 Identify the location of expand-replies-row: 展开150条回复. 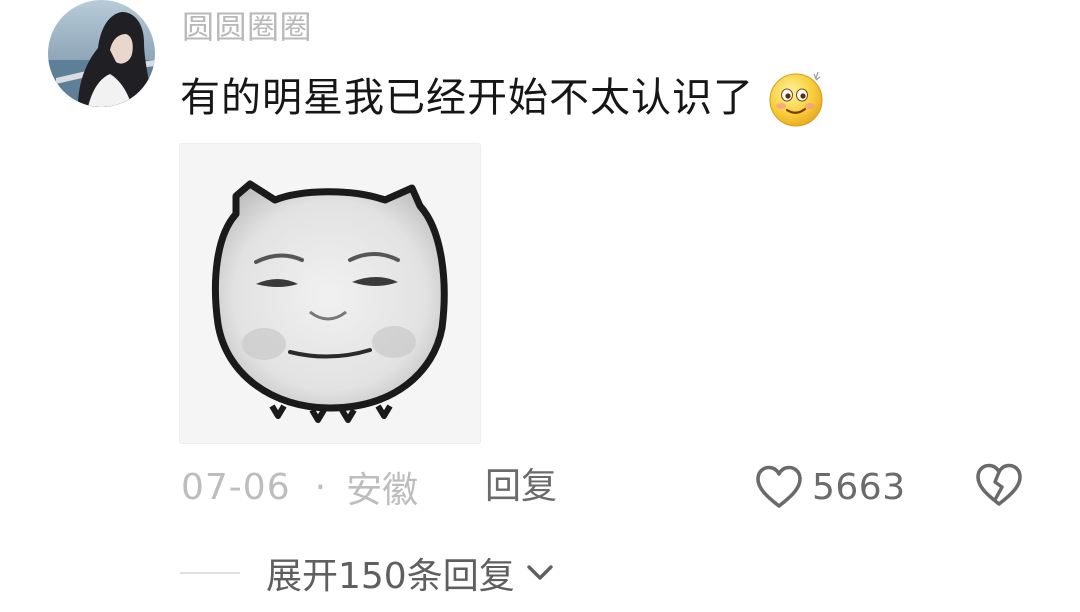
(367, 573).